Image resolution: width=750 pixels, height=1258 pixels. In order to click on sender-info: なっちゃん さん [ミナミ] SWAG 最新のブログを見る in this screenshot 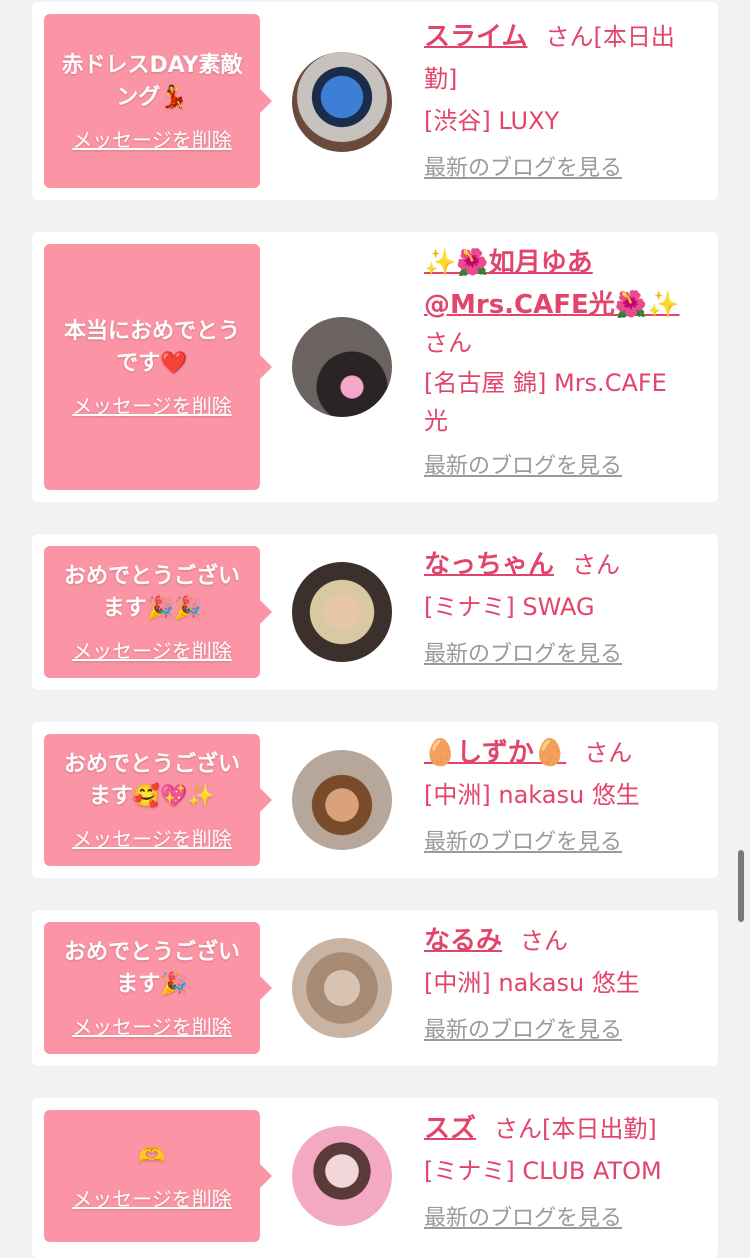, I will do `click(564, 609)`.